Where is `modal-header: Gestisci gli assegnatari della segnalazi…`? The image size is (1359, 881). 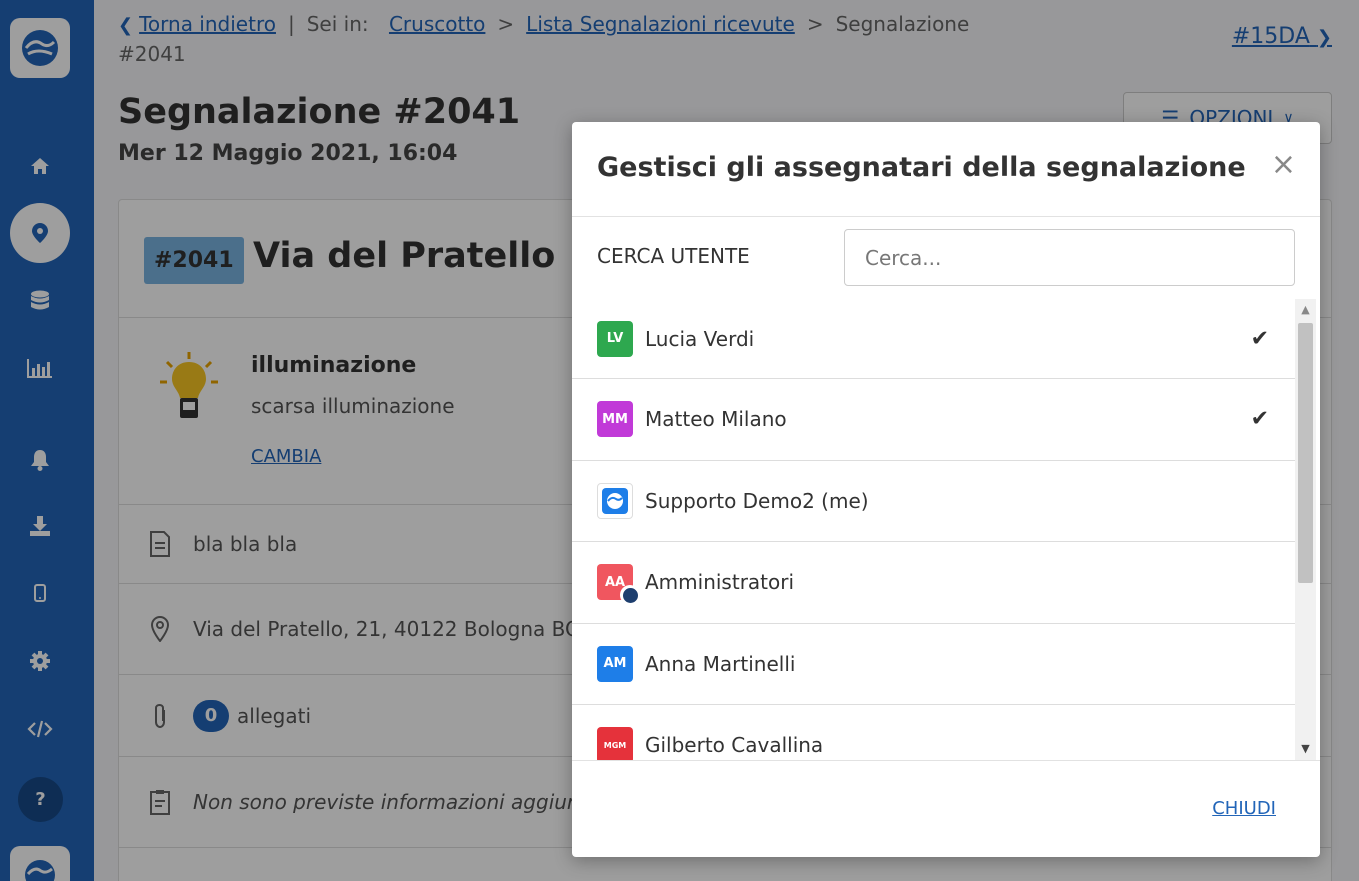
modal-header: Gestisci gli assegnatari della segnalazi… is located at coordinates (946, 169).